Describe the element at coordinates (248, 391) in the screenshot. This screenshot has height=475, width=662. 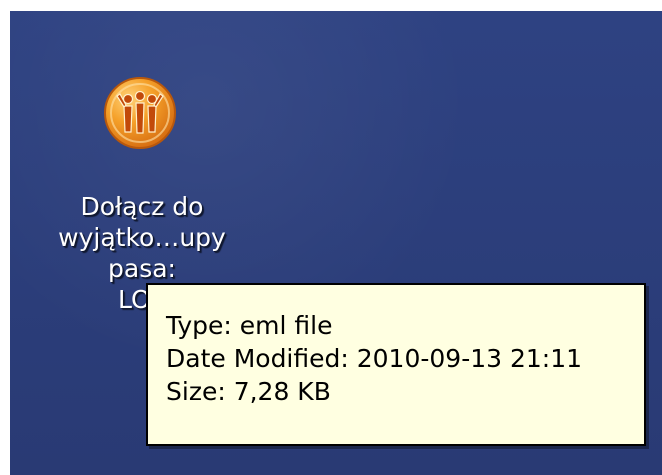
I see `tooltip-size: Size: 7,28 KB` at that location.